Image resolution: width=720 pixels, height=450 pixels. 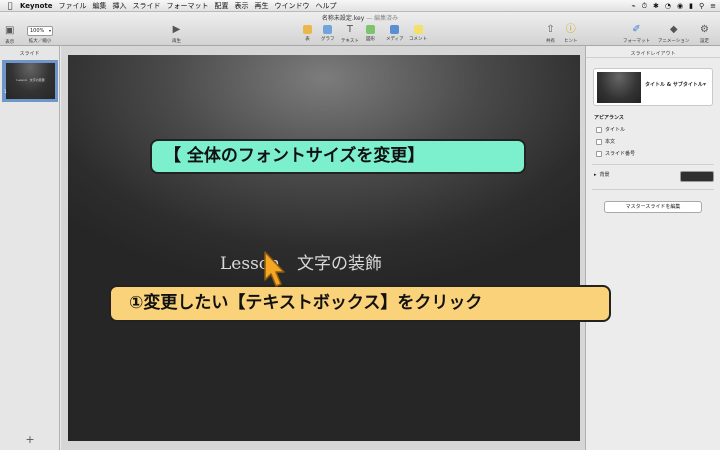 What do you see at coordinates (653, 207) in the screenshot?
I see `edit-master-slide-button: マスタースライドを編集` at bounding box center [653, 207].